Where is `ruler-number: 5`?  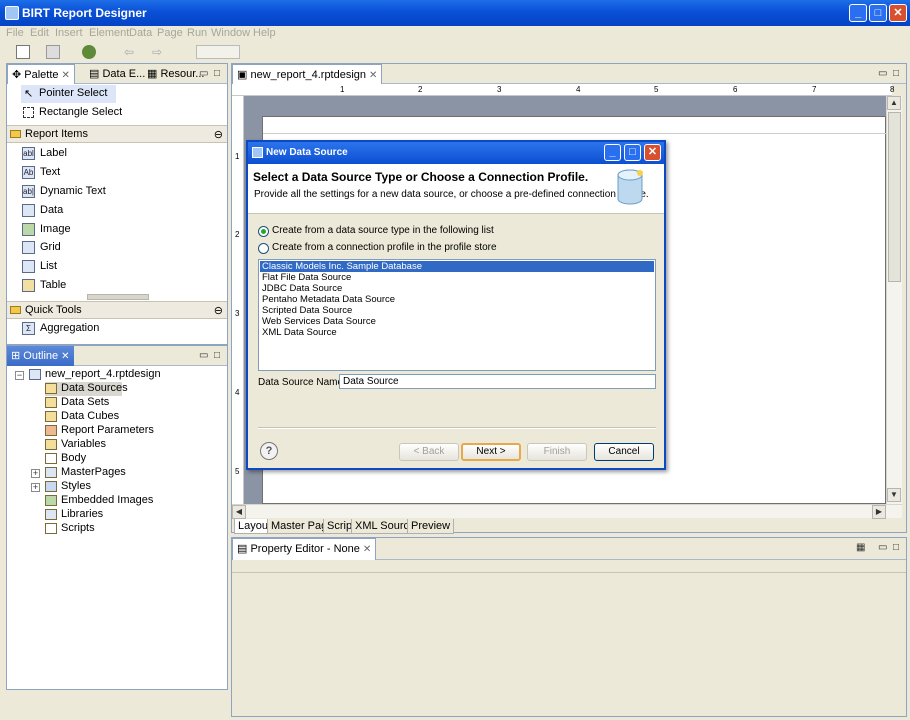
ruler-number: 5 is located at coordinates (656, 89).